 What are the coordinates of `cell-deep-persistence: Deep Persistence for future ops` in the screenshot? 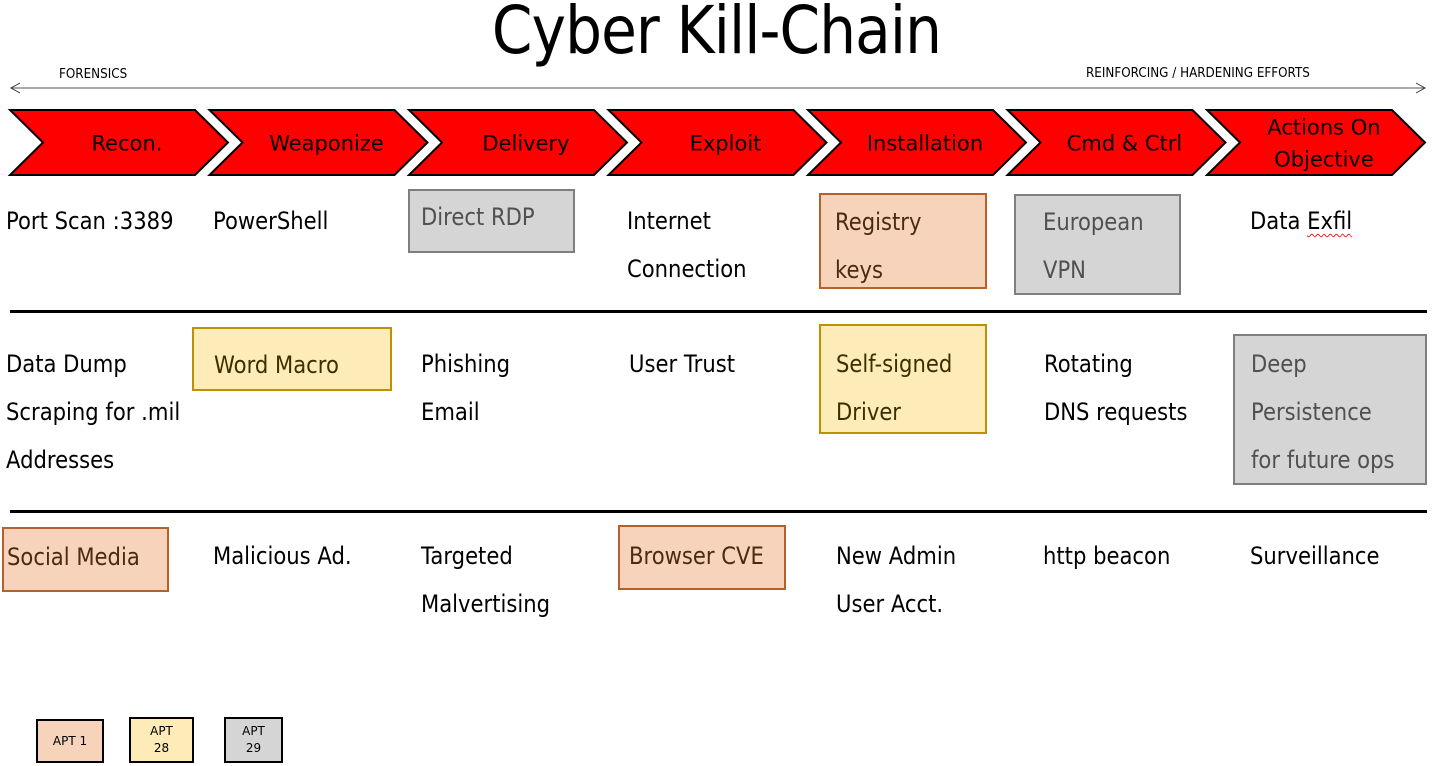 It's located at (1330, 409).